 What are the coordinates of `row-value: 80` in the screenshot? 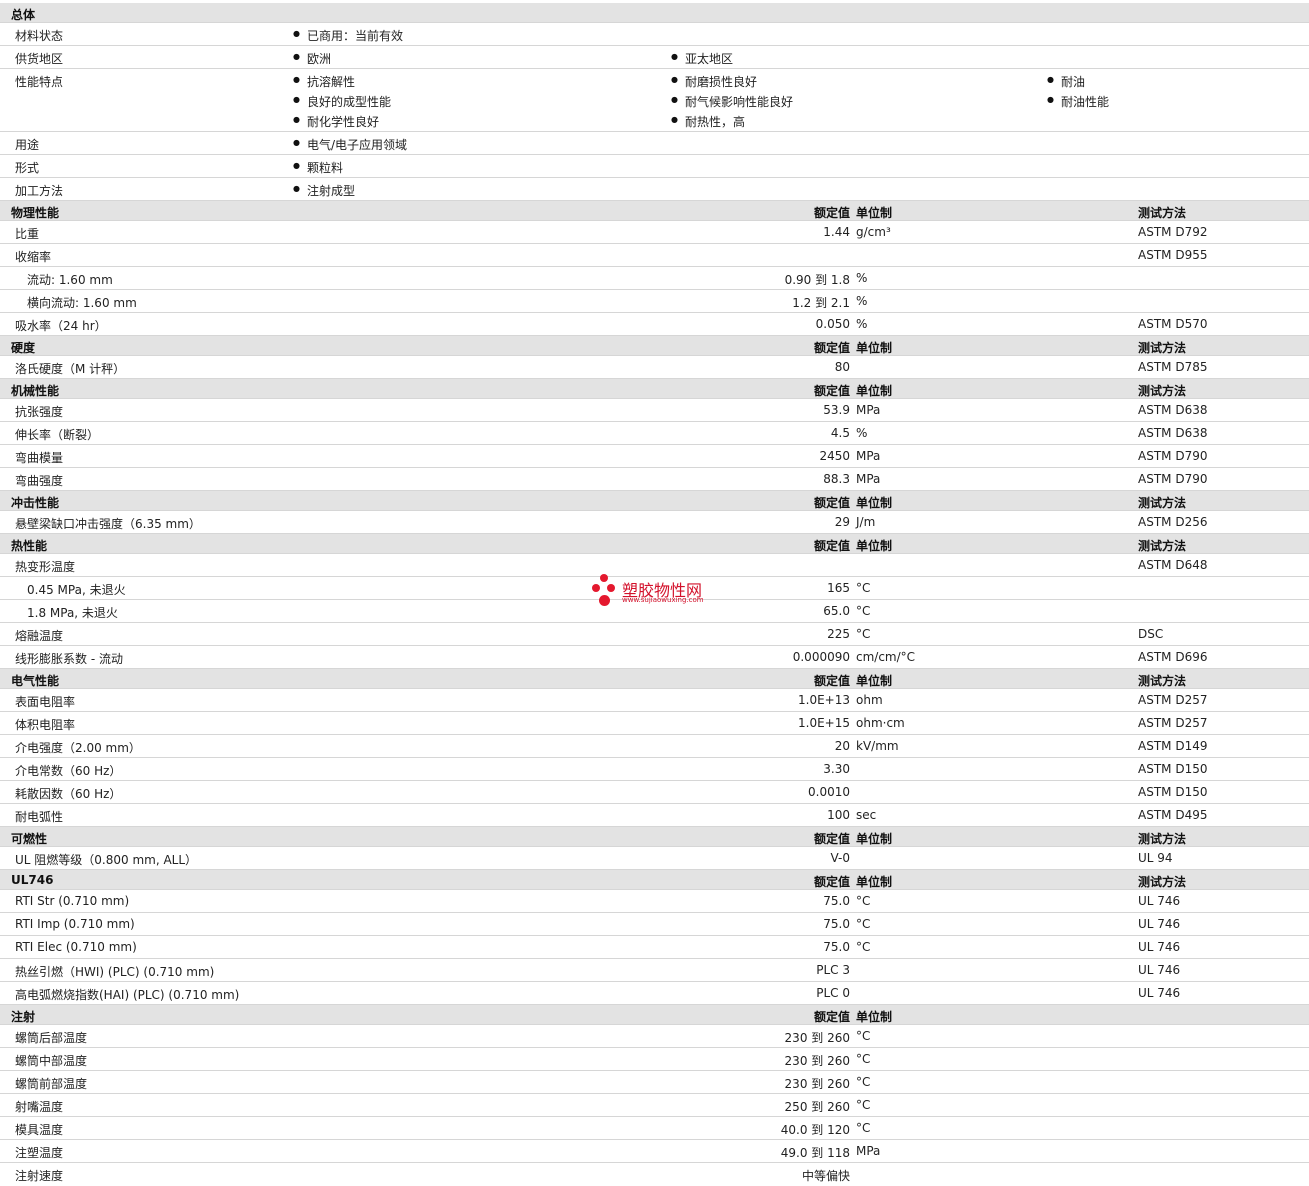 It's located at (842, 367).